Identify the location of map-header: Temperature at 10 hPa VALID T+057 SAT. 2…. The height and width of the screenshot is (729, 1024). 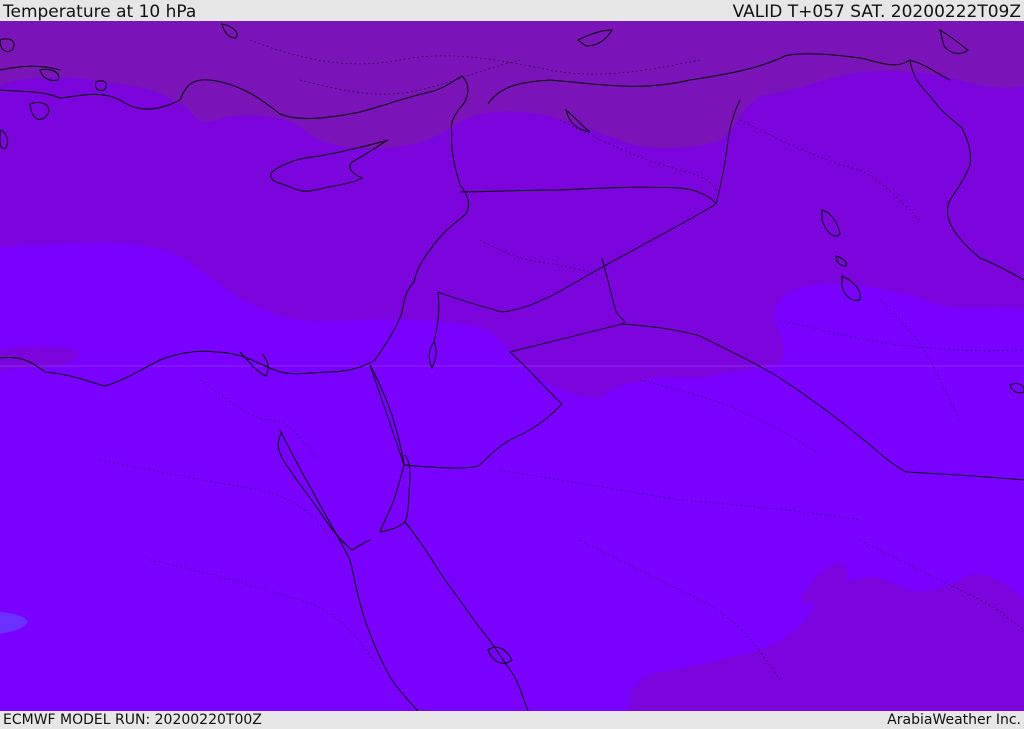
(512, 11).